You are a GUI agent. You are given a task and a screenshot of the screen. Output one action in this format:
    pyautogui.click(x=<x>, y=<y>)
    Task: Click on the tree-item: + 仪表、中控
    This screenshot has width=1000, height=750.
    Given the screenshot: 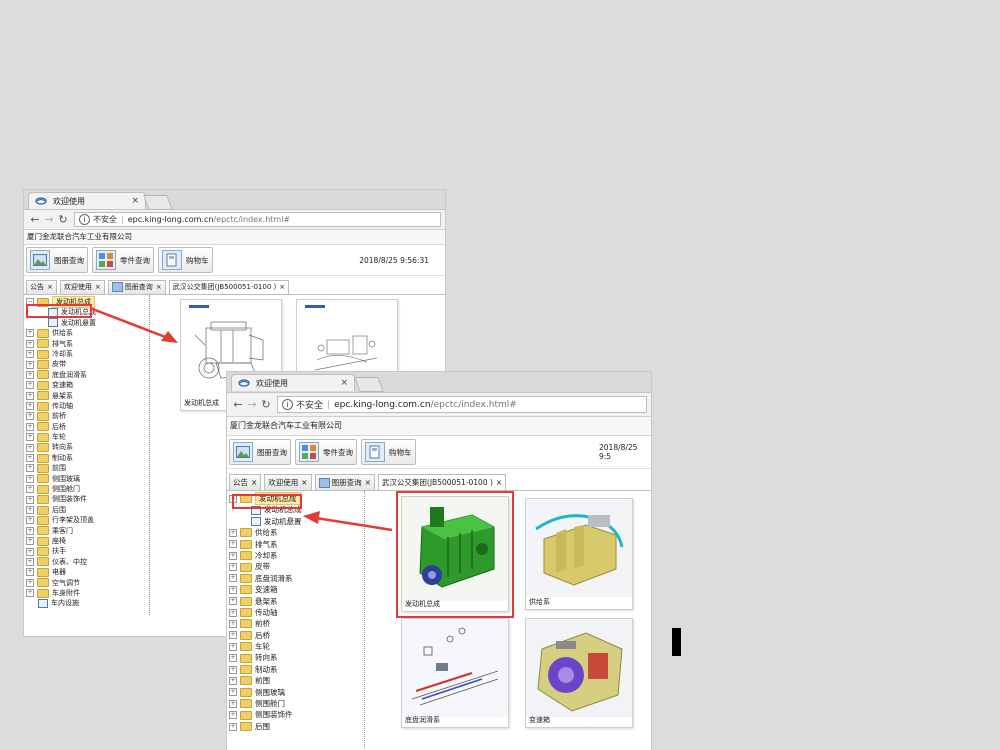 What is the action you would take?
    pyautogui.click(x=87, y=562)
    